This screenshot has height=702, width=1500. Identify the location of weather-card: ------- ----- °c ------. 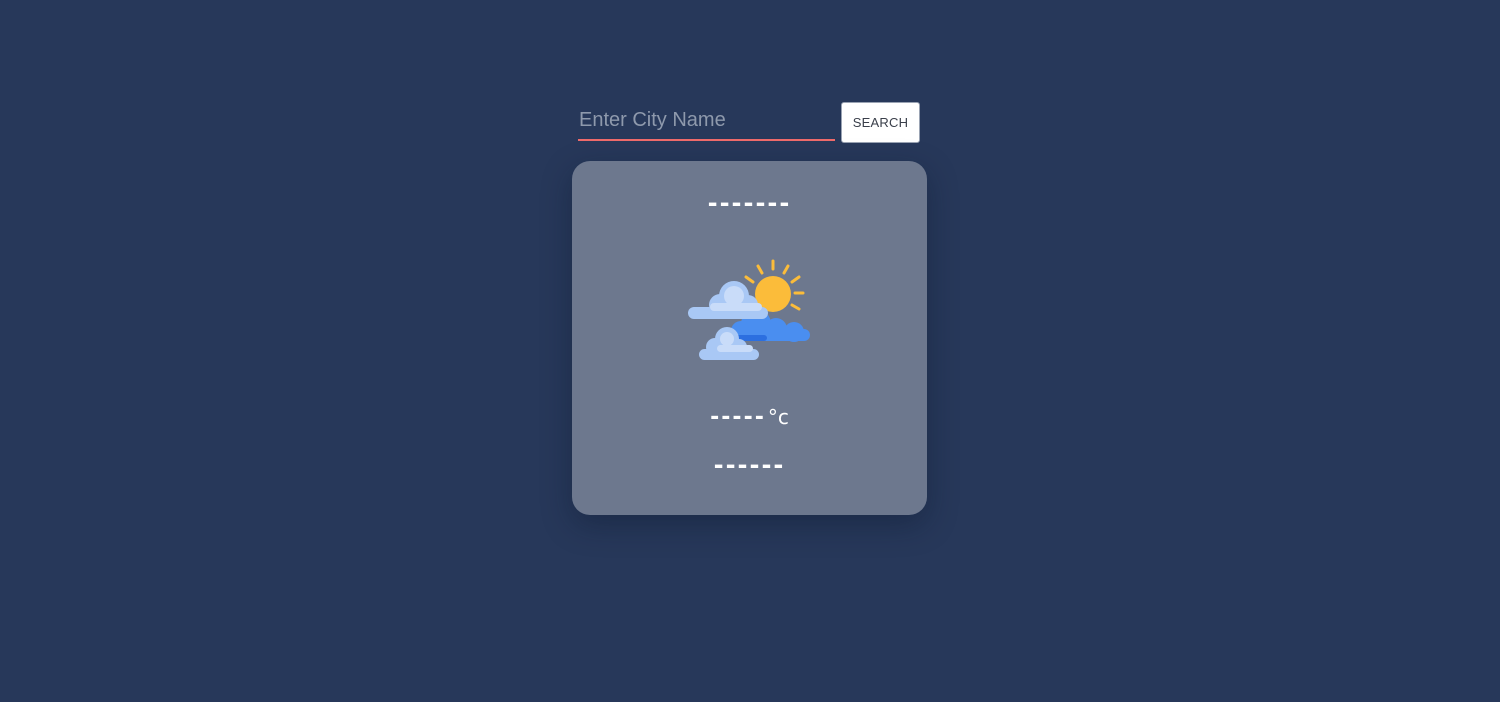
(749, 338).